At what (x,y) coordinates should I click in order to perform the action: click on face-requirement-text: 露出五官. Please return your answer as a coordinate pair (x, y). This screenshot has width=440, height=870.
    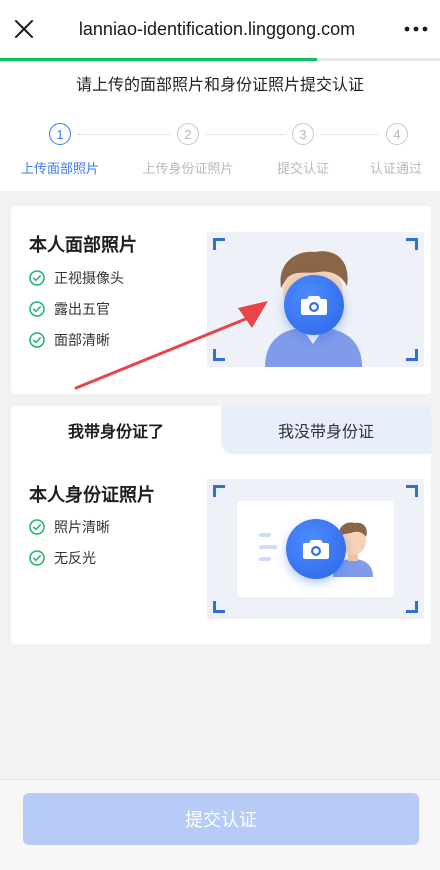
    Looking at the image, I should click on (82, 310).